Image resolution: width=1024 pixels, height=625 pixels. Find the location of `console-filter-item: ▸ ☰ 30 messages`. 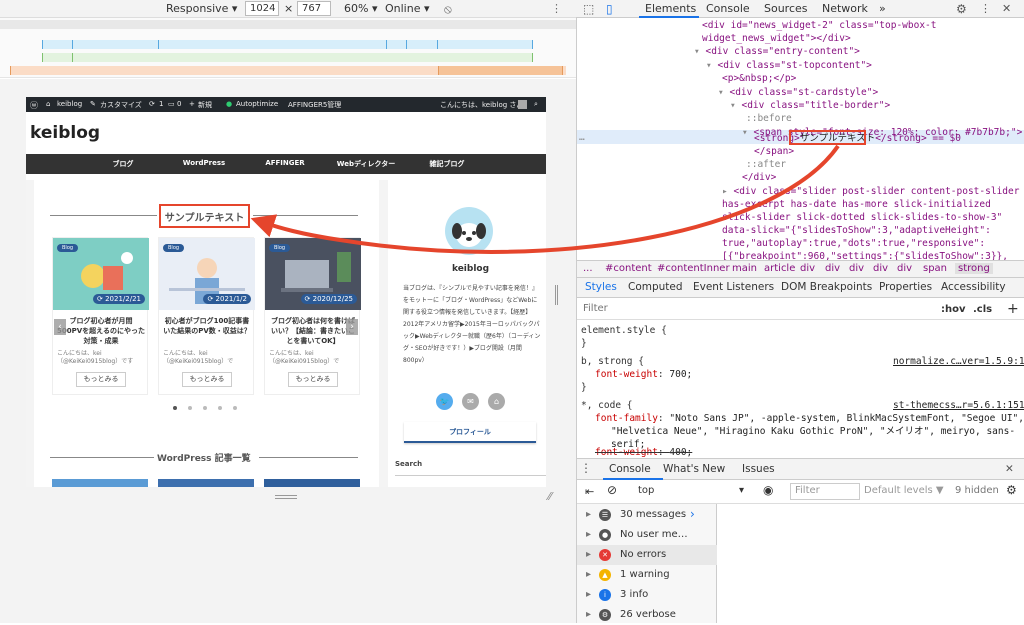

console-filter-item: ▸ ☰ 30 messages is located at coordinates (647, 515).